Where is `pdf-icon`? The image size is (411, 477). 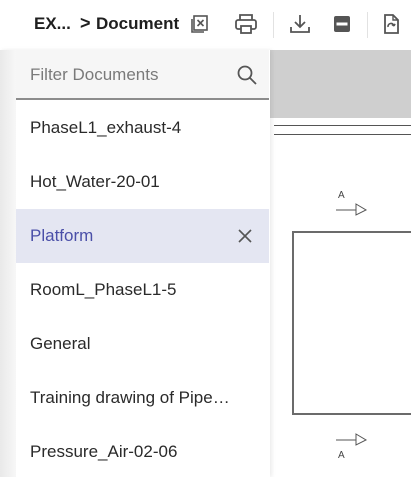 pdf-icon is located at coordinates (342, 24).